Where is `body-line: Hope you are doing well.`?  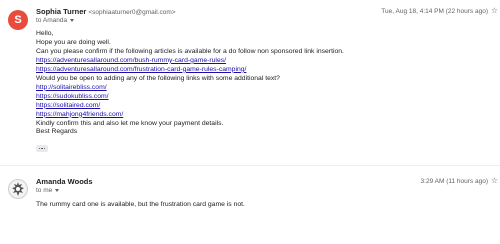 body-line: Hope you are doing well. is located at coordinates (73, 42).